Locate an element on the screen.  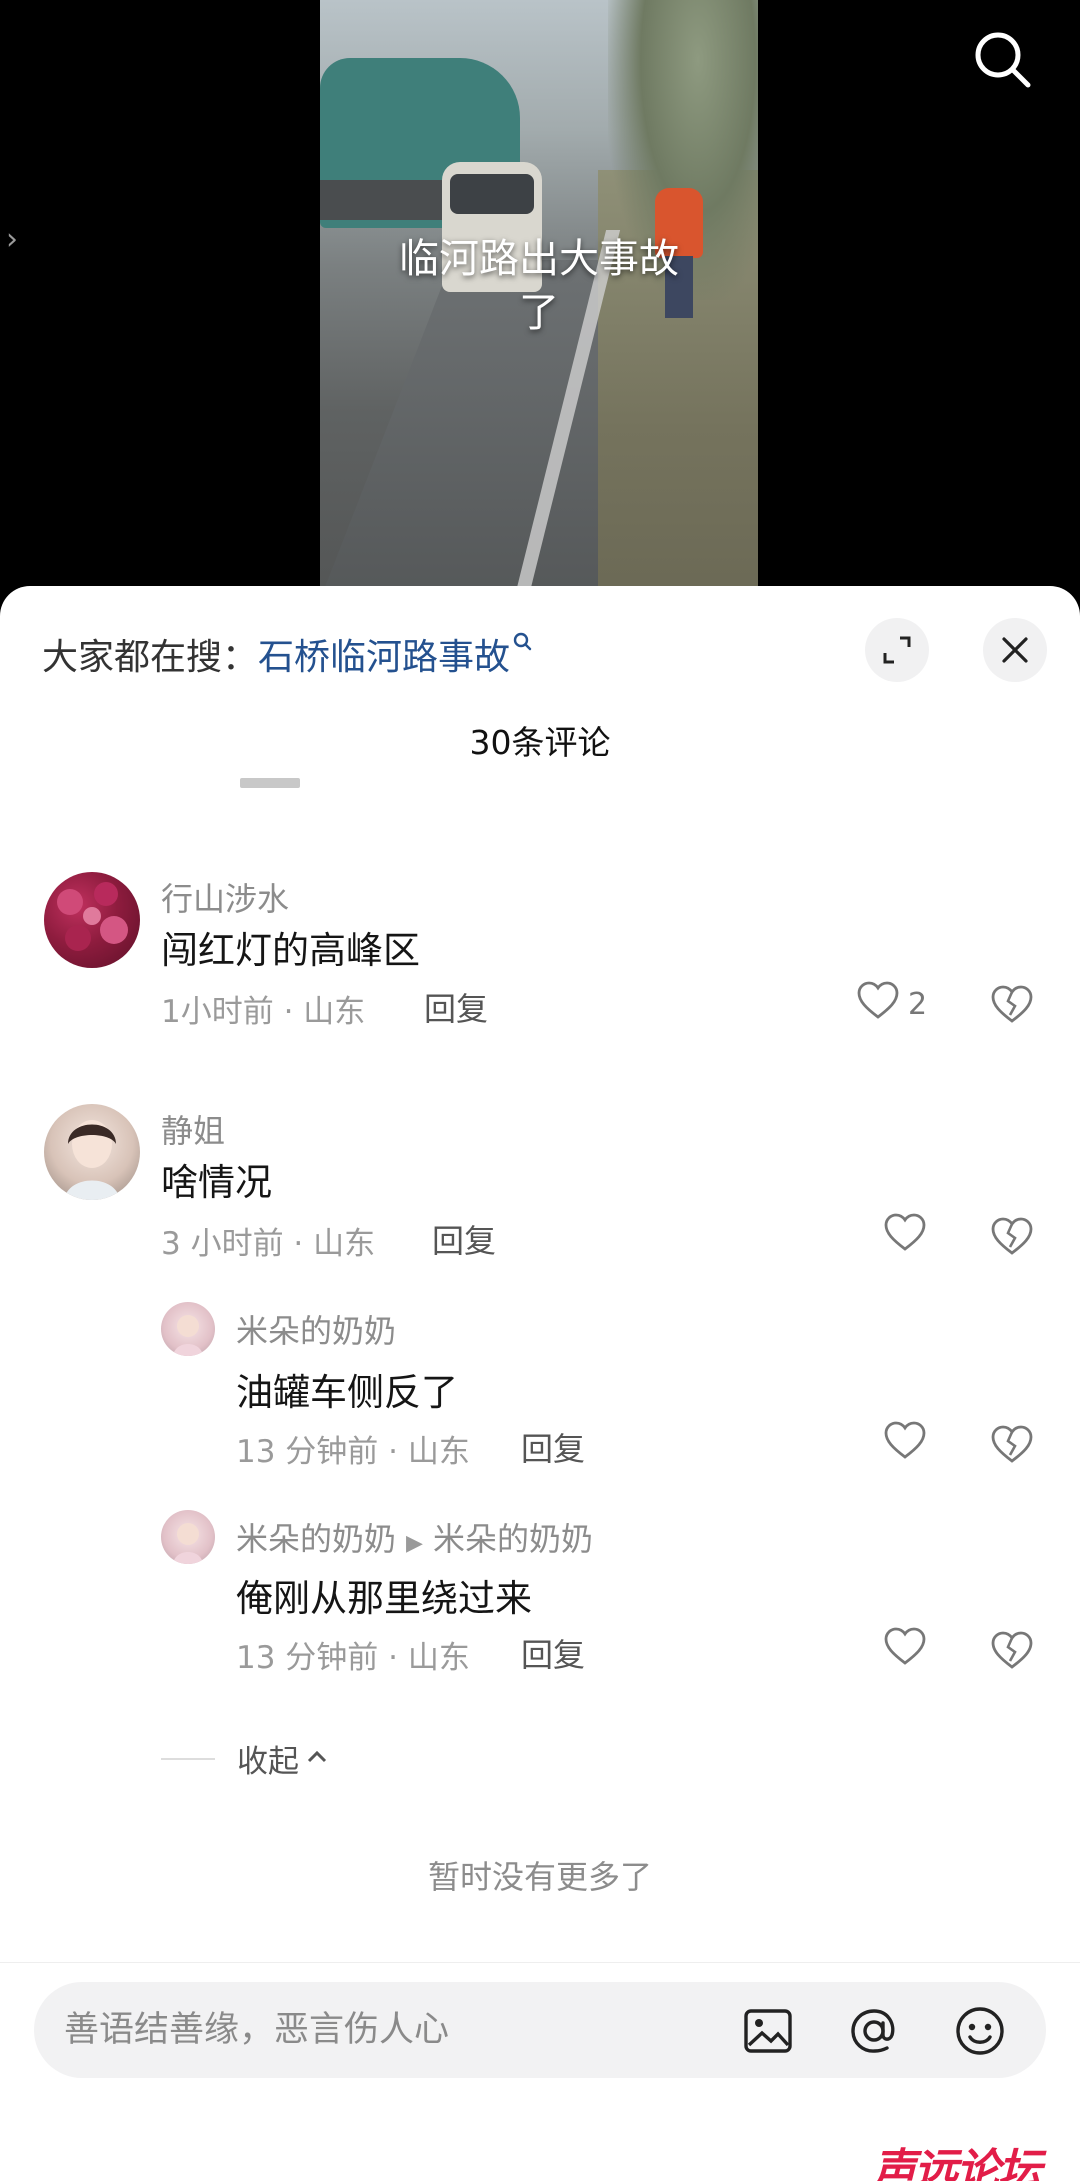
collapse-divider is located at coordinates (188, 1758).